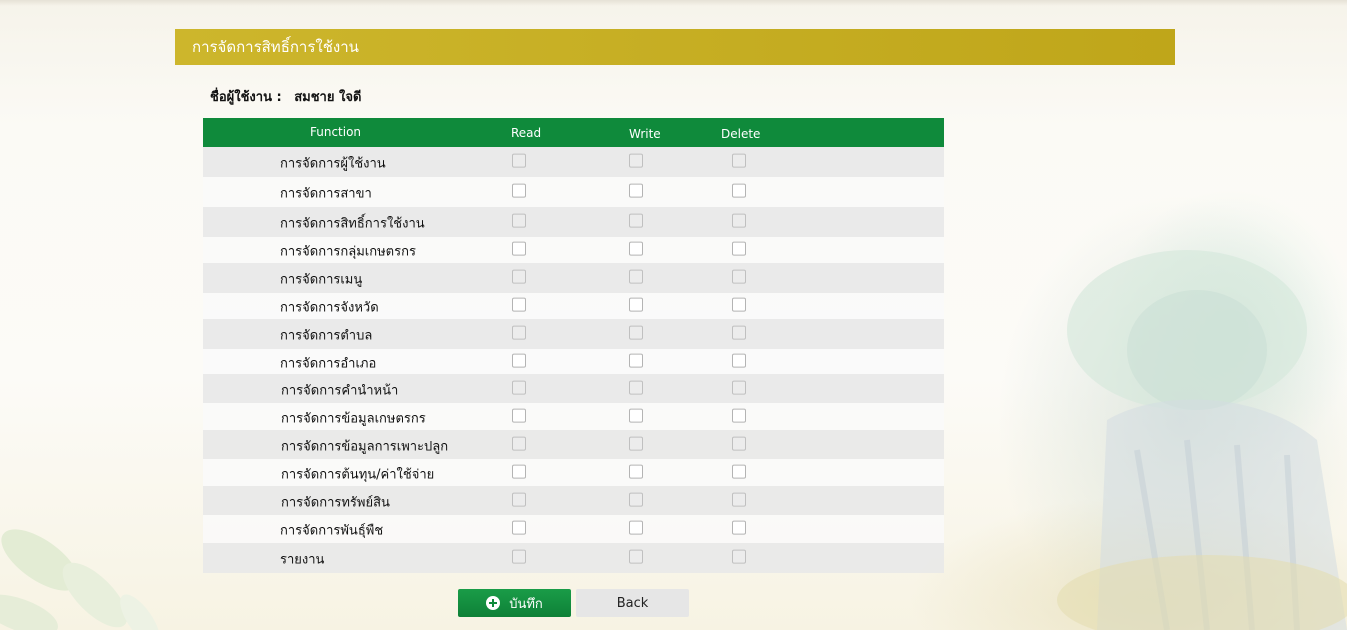  I want to click on table-row: การจัดการเมนู, so click(573, 278).